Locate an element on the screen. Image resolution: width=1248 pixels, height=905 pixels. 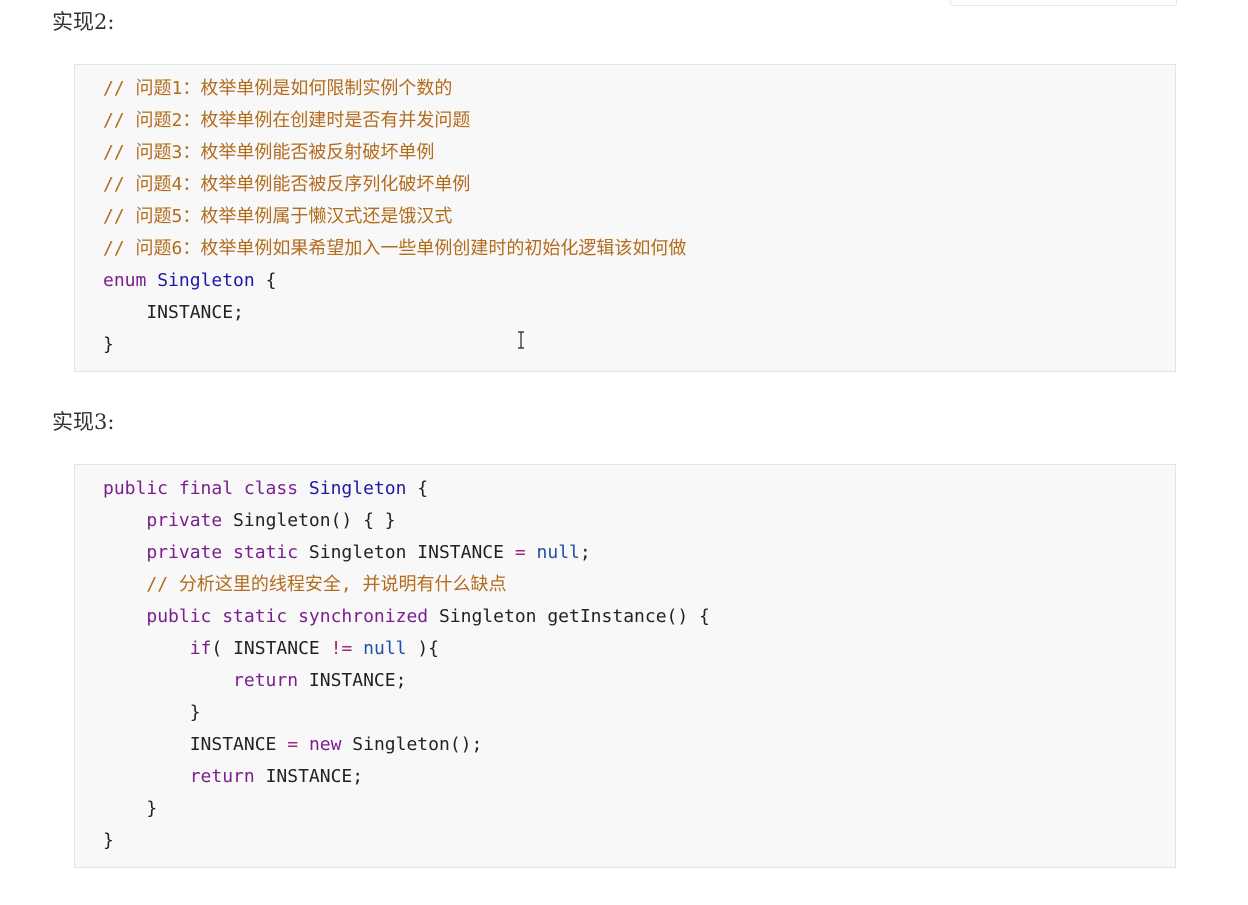
keyword-token: private is located at coordinates (184, 520).